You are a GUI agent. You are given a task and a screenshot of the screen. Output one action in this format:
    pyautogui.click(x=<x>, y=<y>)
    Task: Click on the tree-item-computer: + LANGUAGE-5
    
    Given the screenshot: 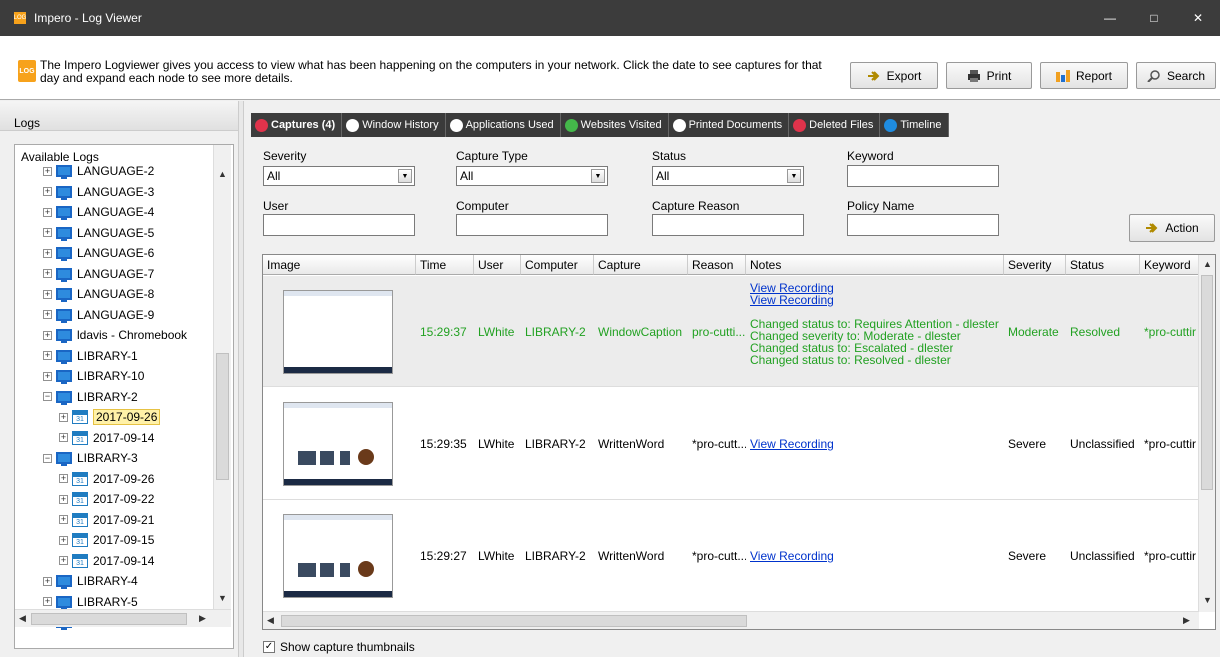 What is the action you would take?
    pyautogui.click(x=98, y=233)
    